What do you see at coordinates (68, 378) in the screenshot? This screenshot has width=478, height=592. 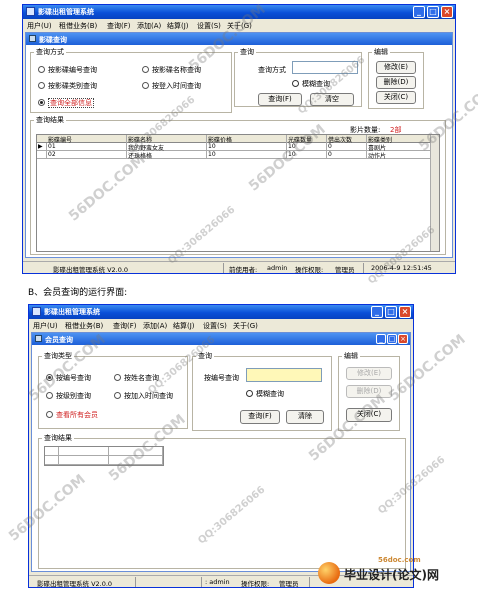 I see `radio-by-id: 按编号查询` at bounding box center [68, 378].